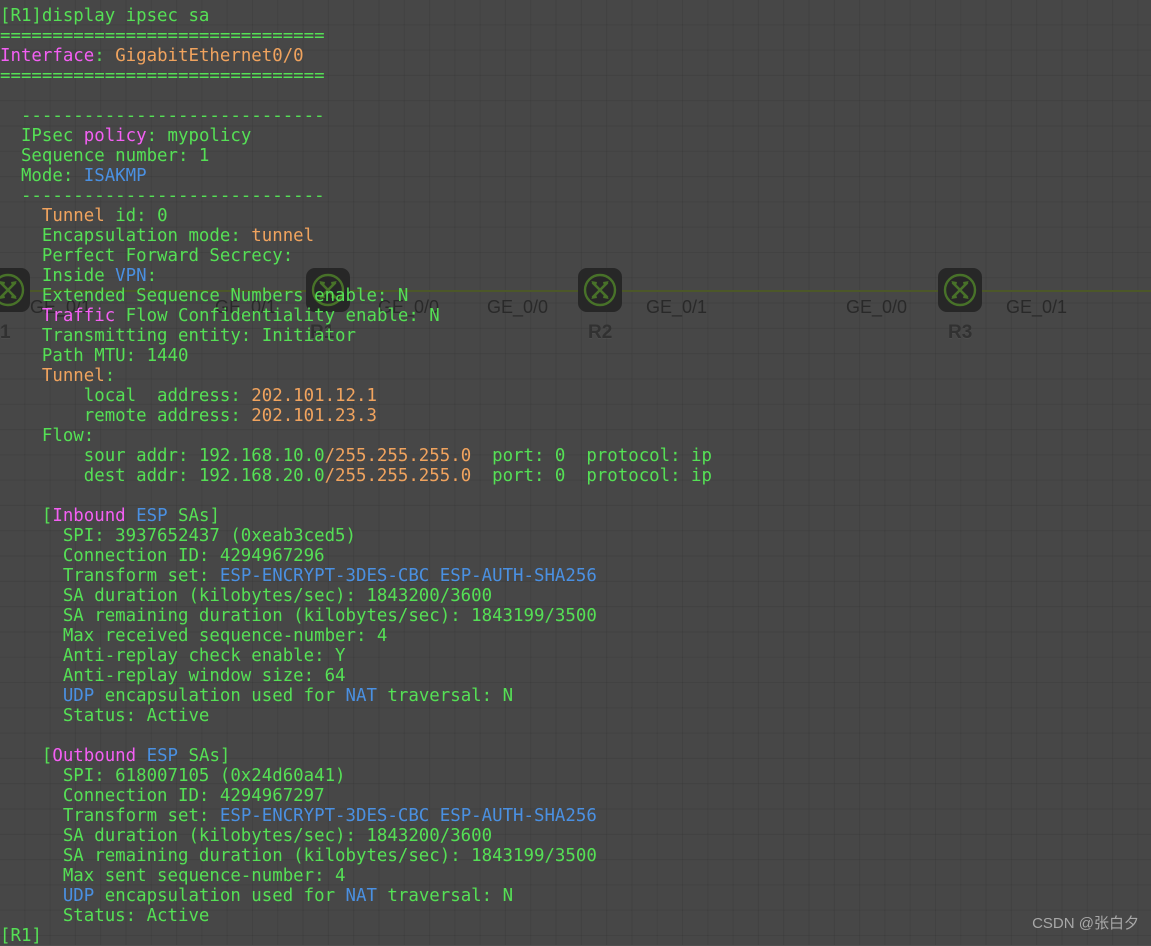 Image resolution: width=1151 pixels, height=946 pixels. I want to click on console-line-sep1: ===============================, so click(575, 36).